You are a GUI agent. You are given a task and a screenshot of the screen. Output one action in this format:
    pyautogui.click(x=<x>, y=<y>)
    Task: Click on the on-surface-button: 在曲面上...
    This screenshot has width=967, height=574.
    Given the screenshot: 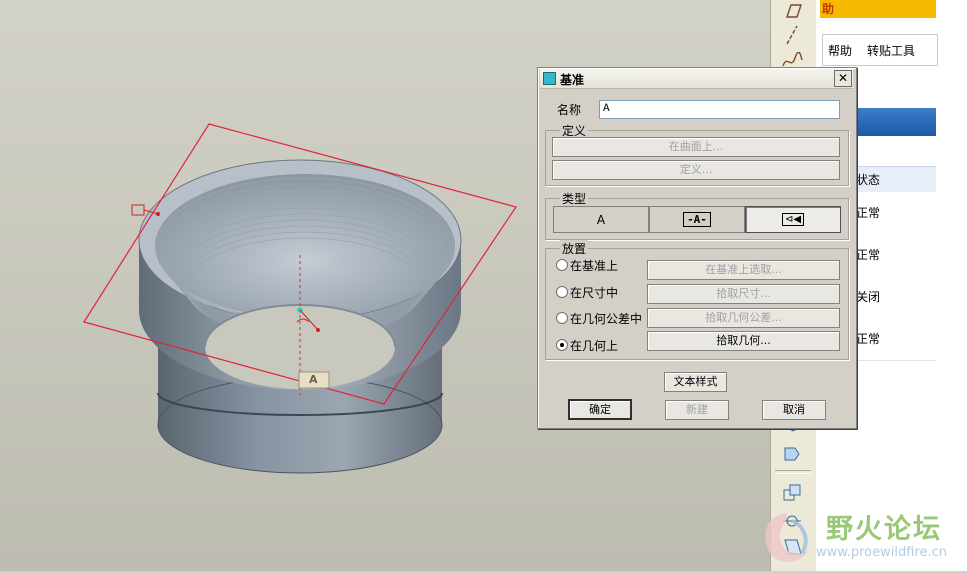 What is the action you would take?
    pyautogui.click(x=696, y=147)
    